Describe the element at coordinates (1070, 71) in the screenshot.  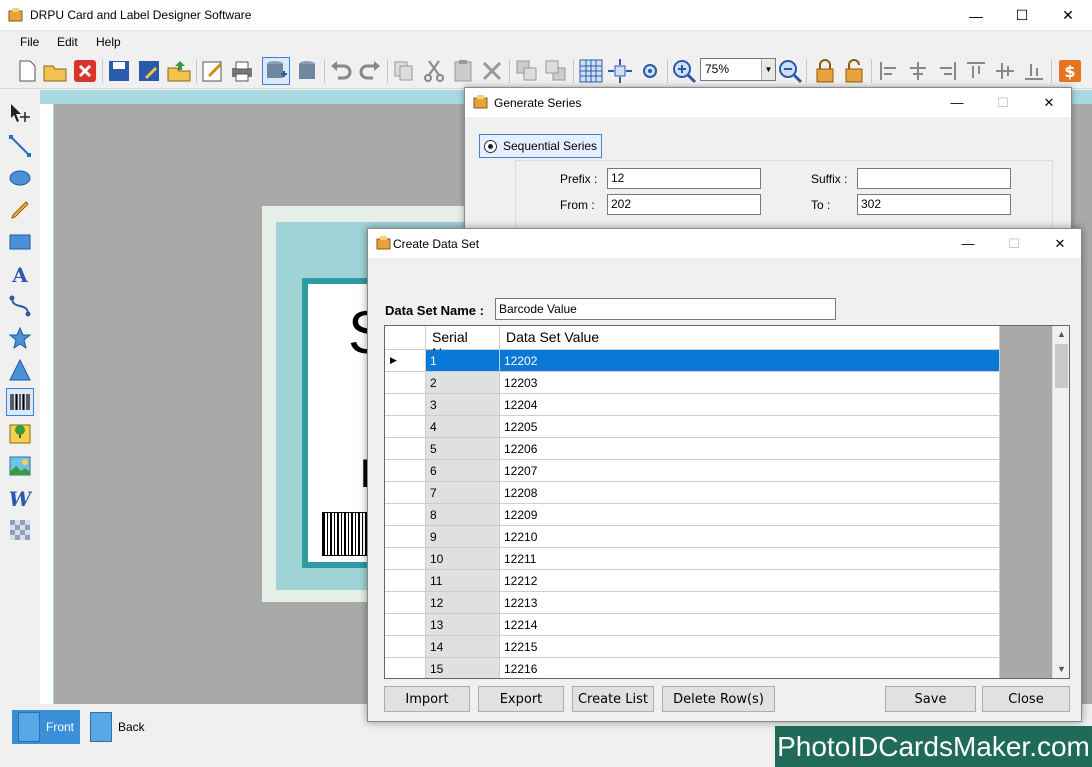
I see `dollar-icon: $` at that location.